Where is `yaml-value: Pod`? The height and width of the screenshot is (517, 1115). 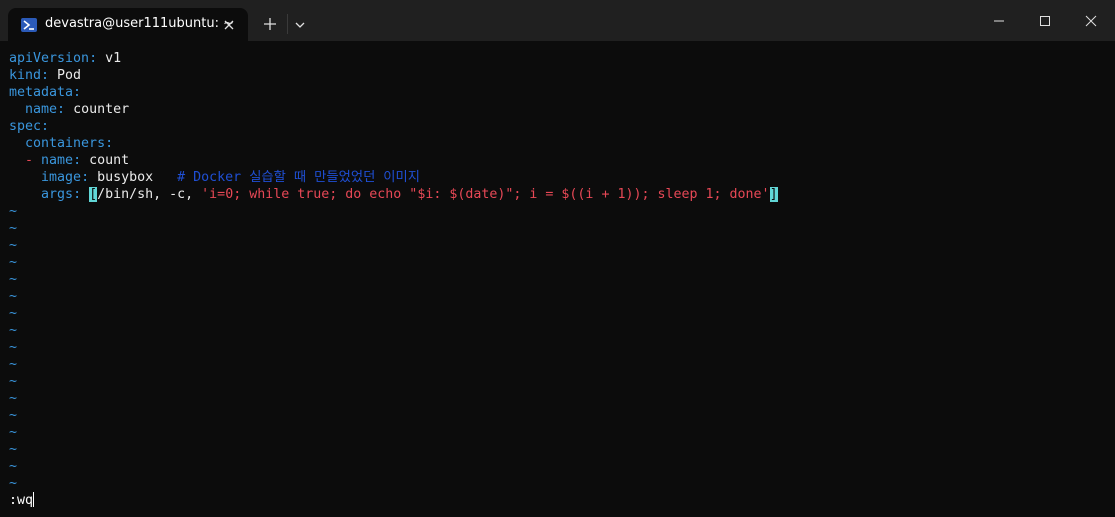 yaml-value: Pod is located at coordinates (69, 75).